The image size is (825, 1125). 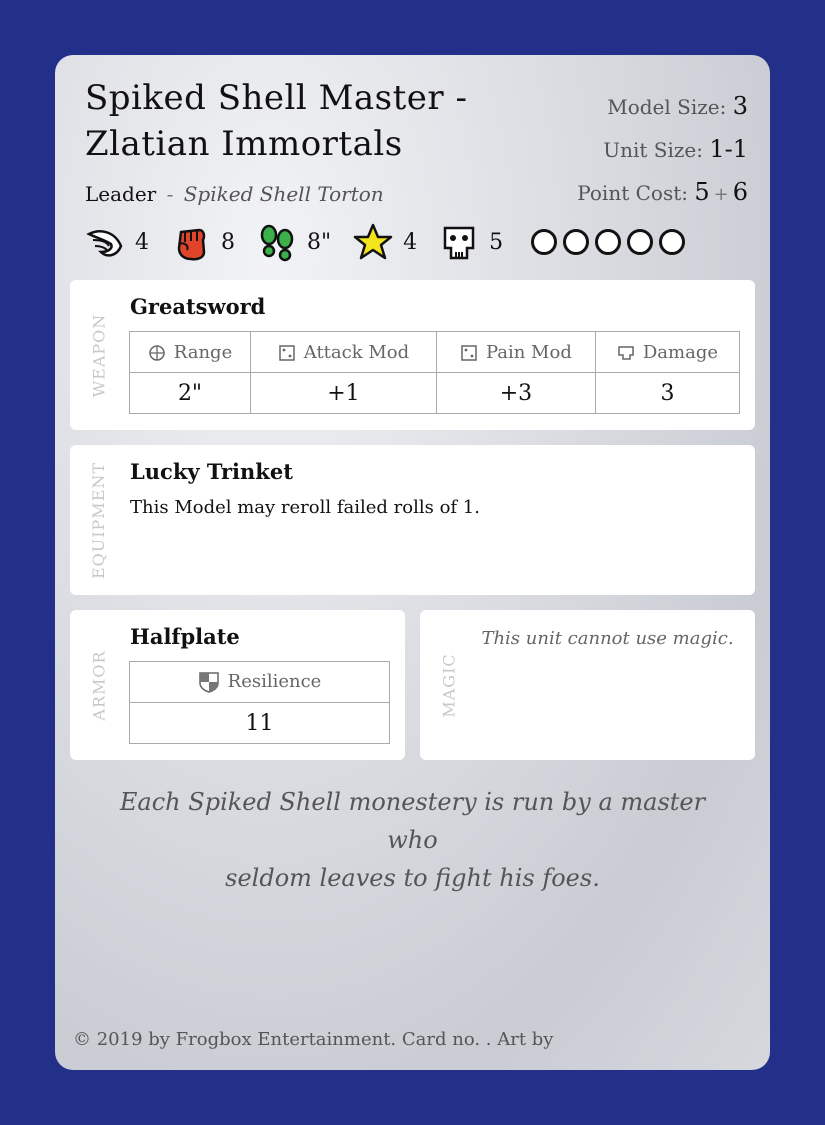 I want to click on unit-size: Unit Size: 1-1, so click(x=675, y=149).